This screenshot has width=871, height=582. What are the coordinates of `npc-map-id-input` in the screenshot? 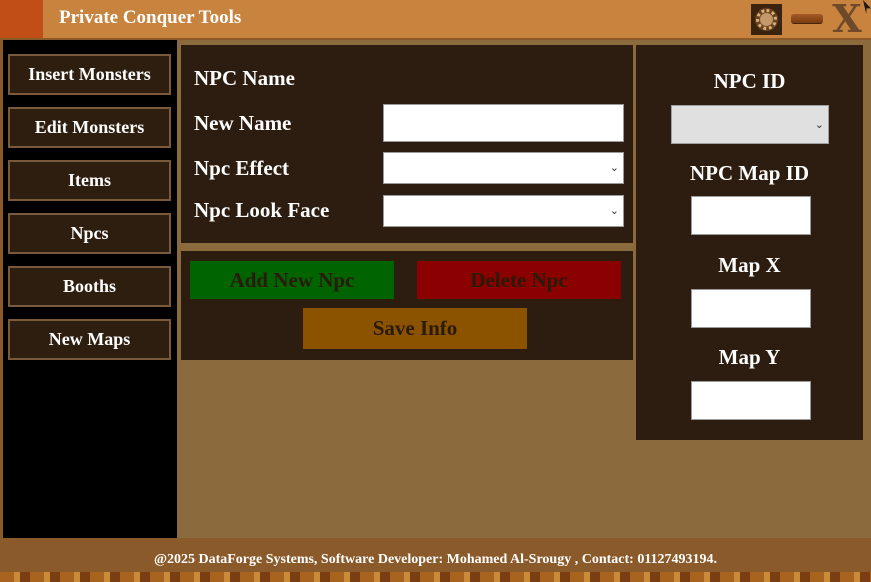 It's located at (751, 215).